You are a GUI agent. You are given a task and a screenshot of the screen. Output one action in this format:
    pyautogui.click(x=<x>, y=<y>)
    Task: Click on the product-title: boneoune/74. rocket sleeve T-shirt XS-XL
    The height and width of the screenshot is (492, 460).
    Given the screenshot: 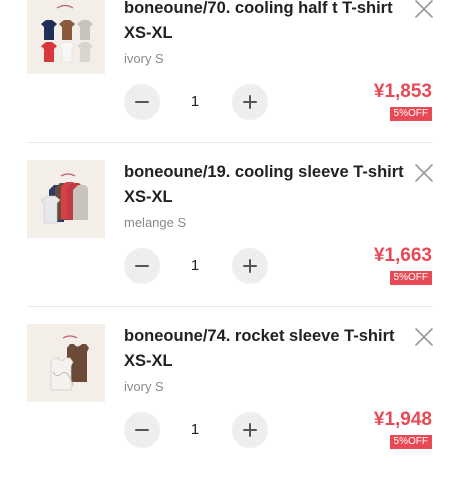 What is the action you would take?
    pyautogui.click(x=265, y=349)
    